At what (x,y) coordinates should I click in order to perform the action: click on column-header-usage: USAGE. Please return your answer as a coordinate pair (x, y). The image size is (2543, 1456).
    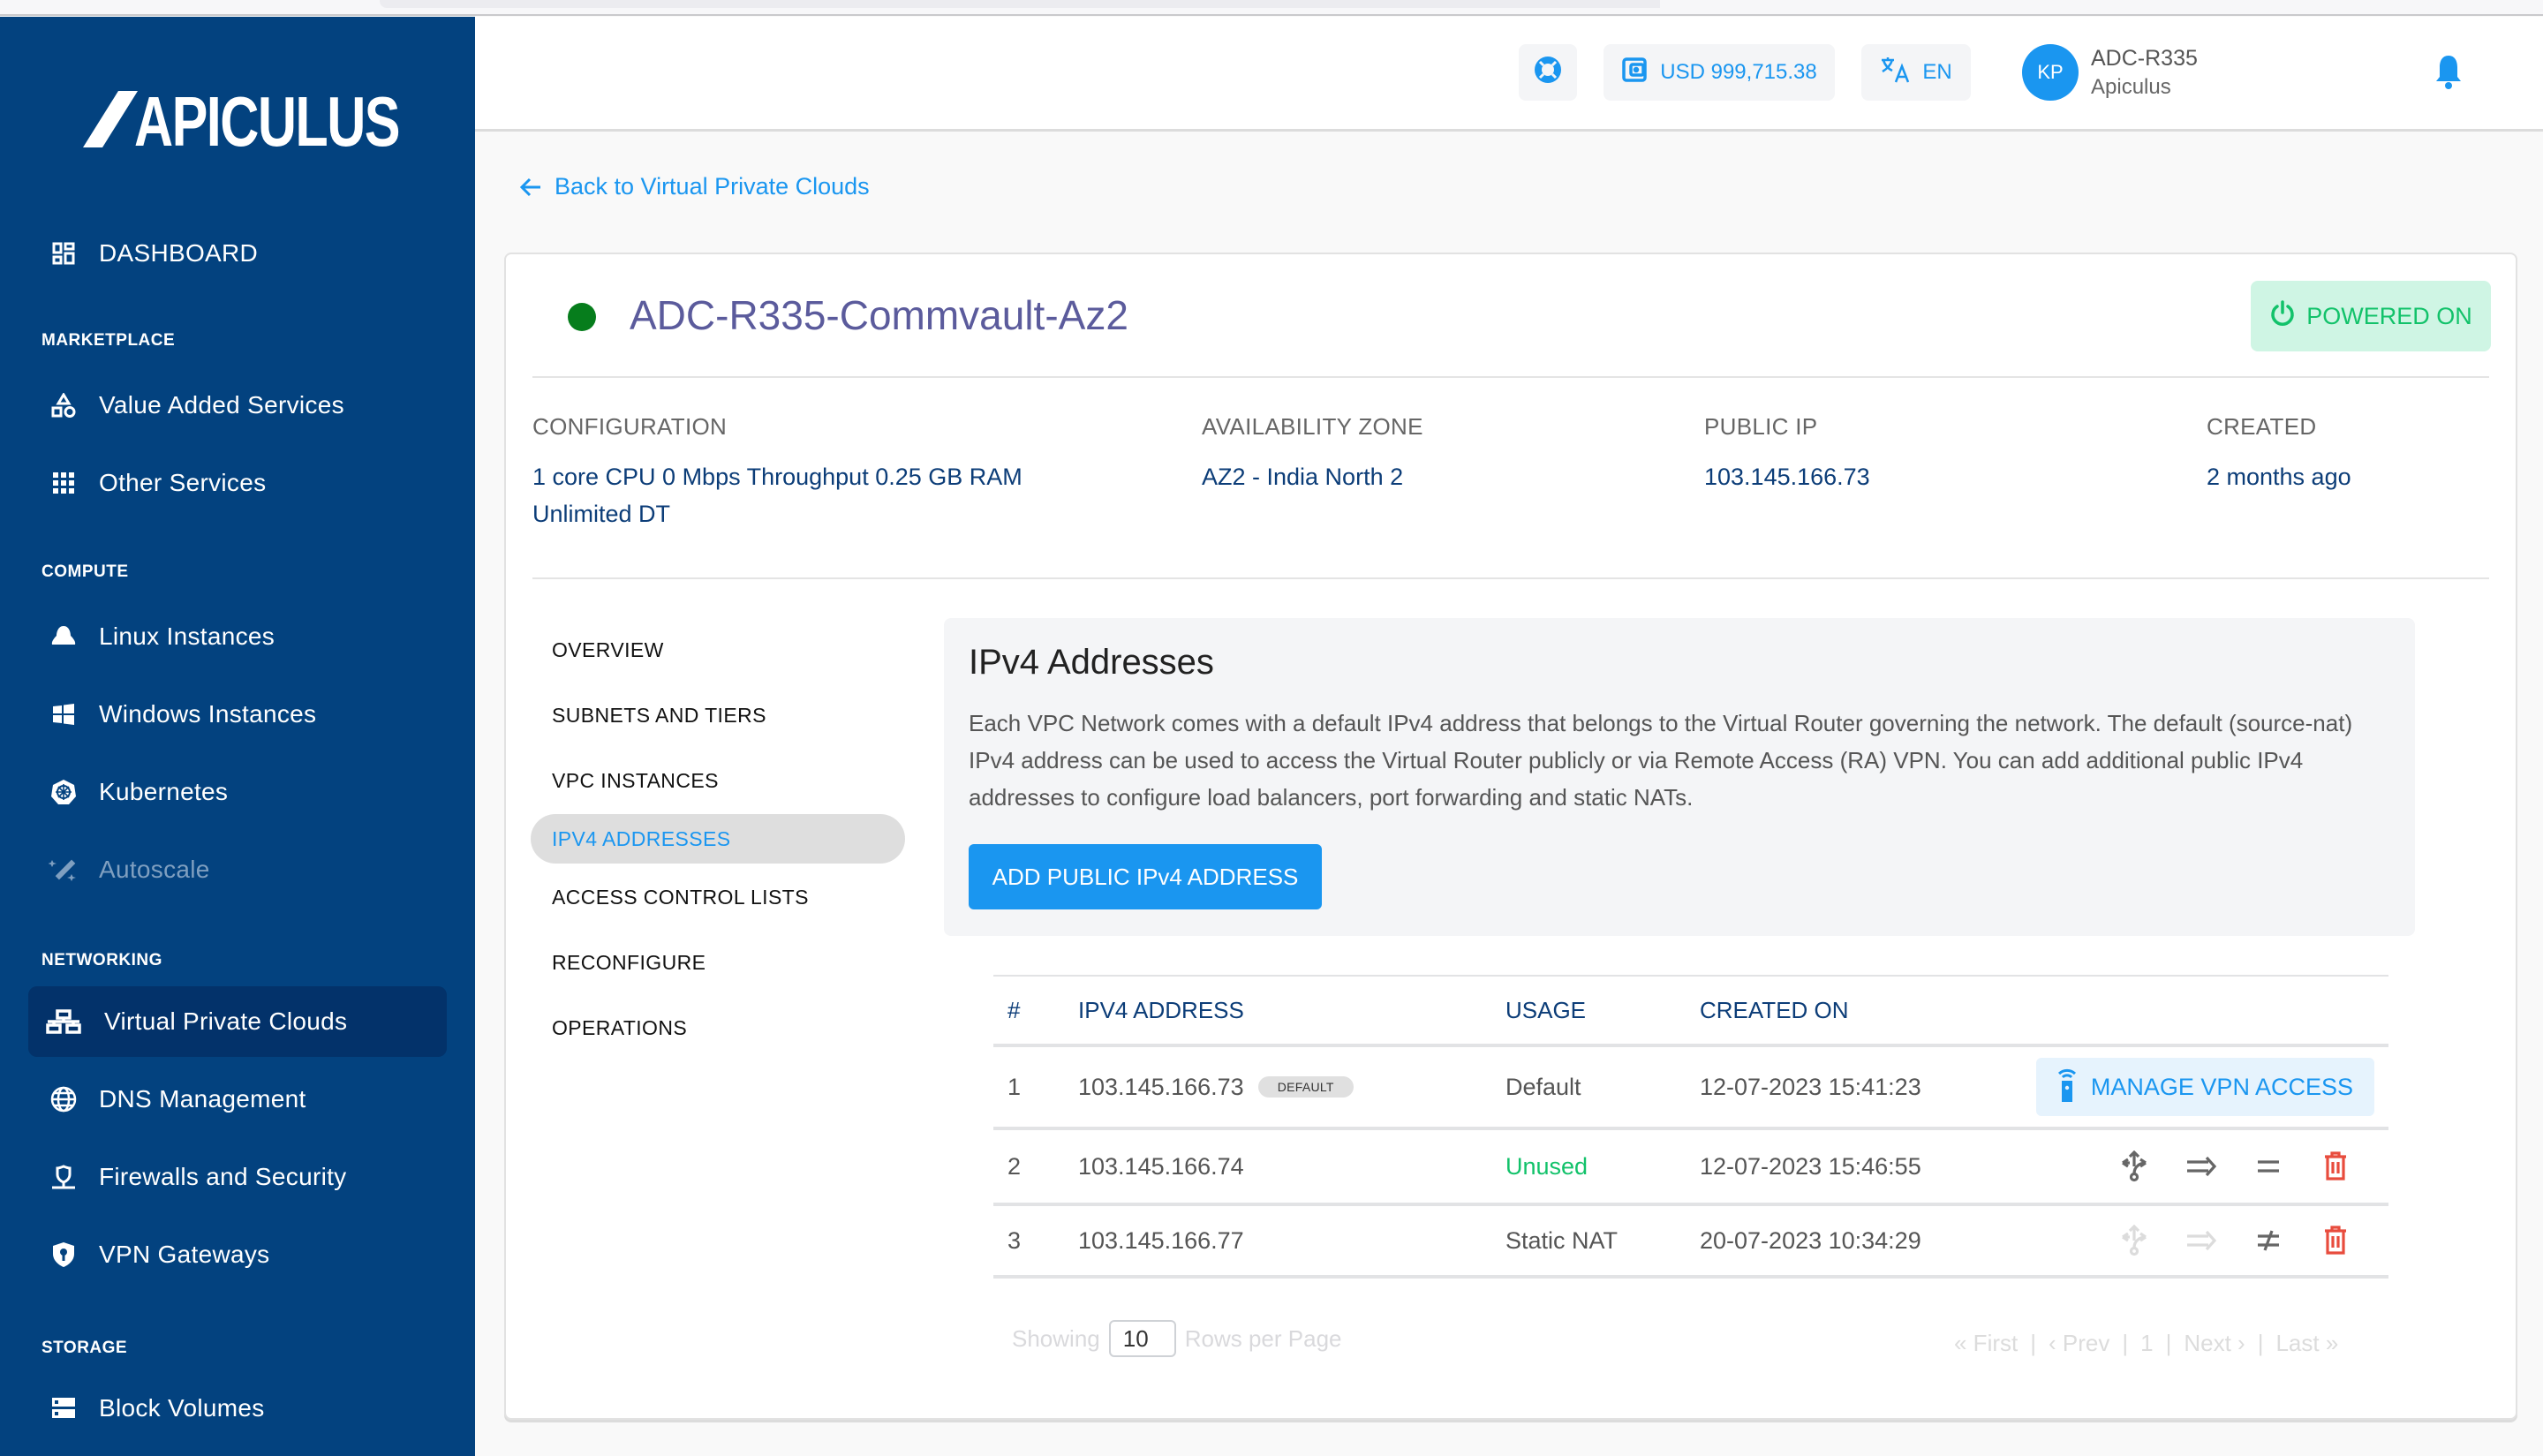
    Looking at the image, I should click on (1545, 1010).